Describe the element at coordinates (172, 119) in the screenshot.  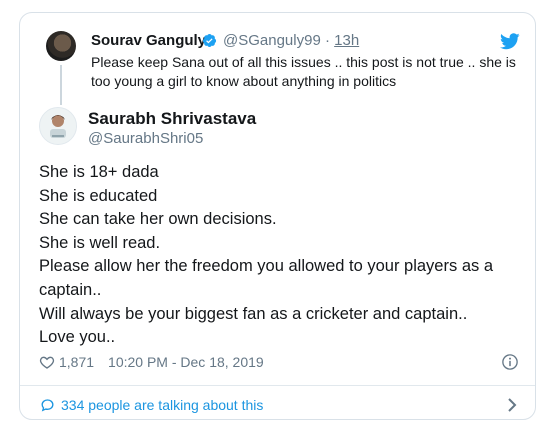
I see `author-name: Saurabh Shrivastava` at that location.